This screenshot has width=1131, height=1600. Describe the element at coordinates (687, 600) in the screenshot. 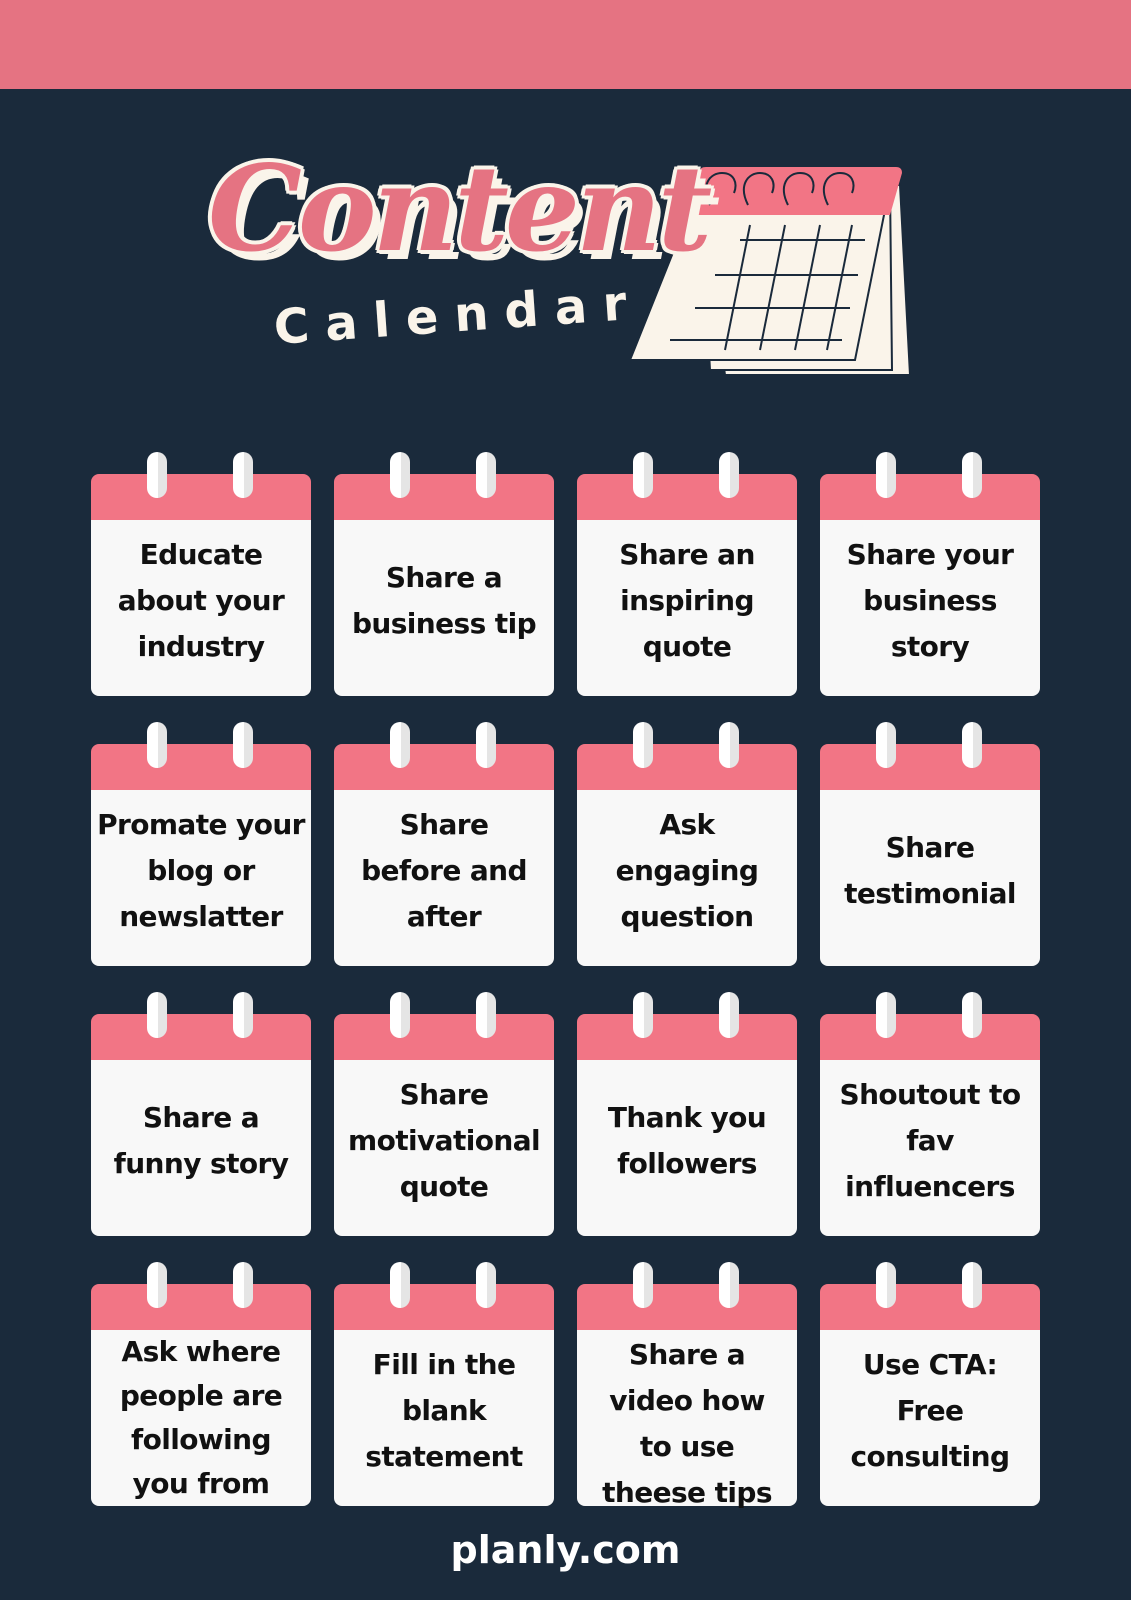

I see `card-text: Share an inspiring quote` at that location.